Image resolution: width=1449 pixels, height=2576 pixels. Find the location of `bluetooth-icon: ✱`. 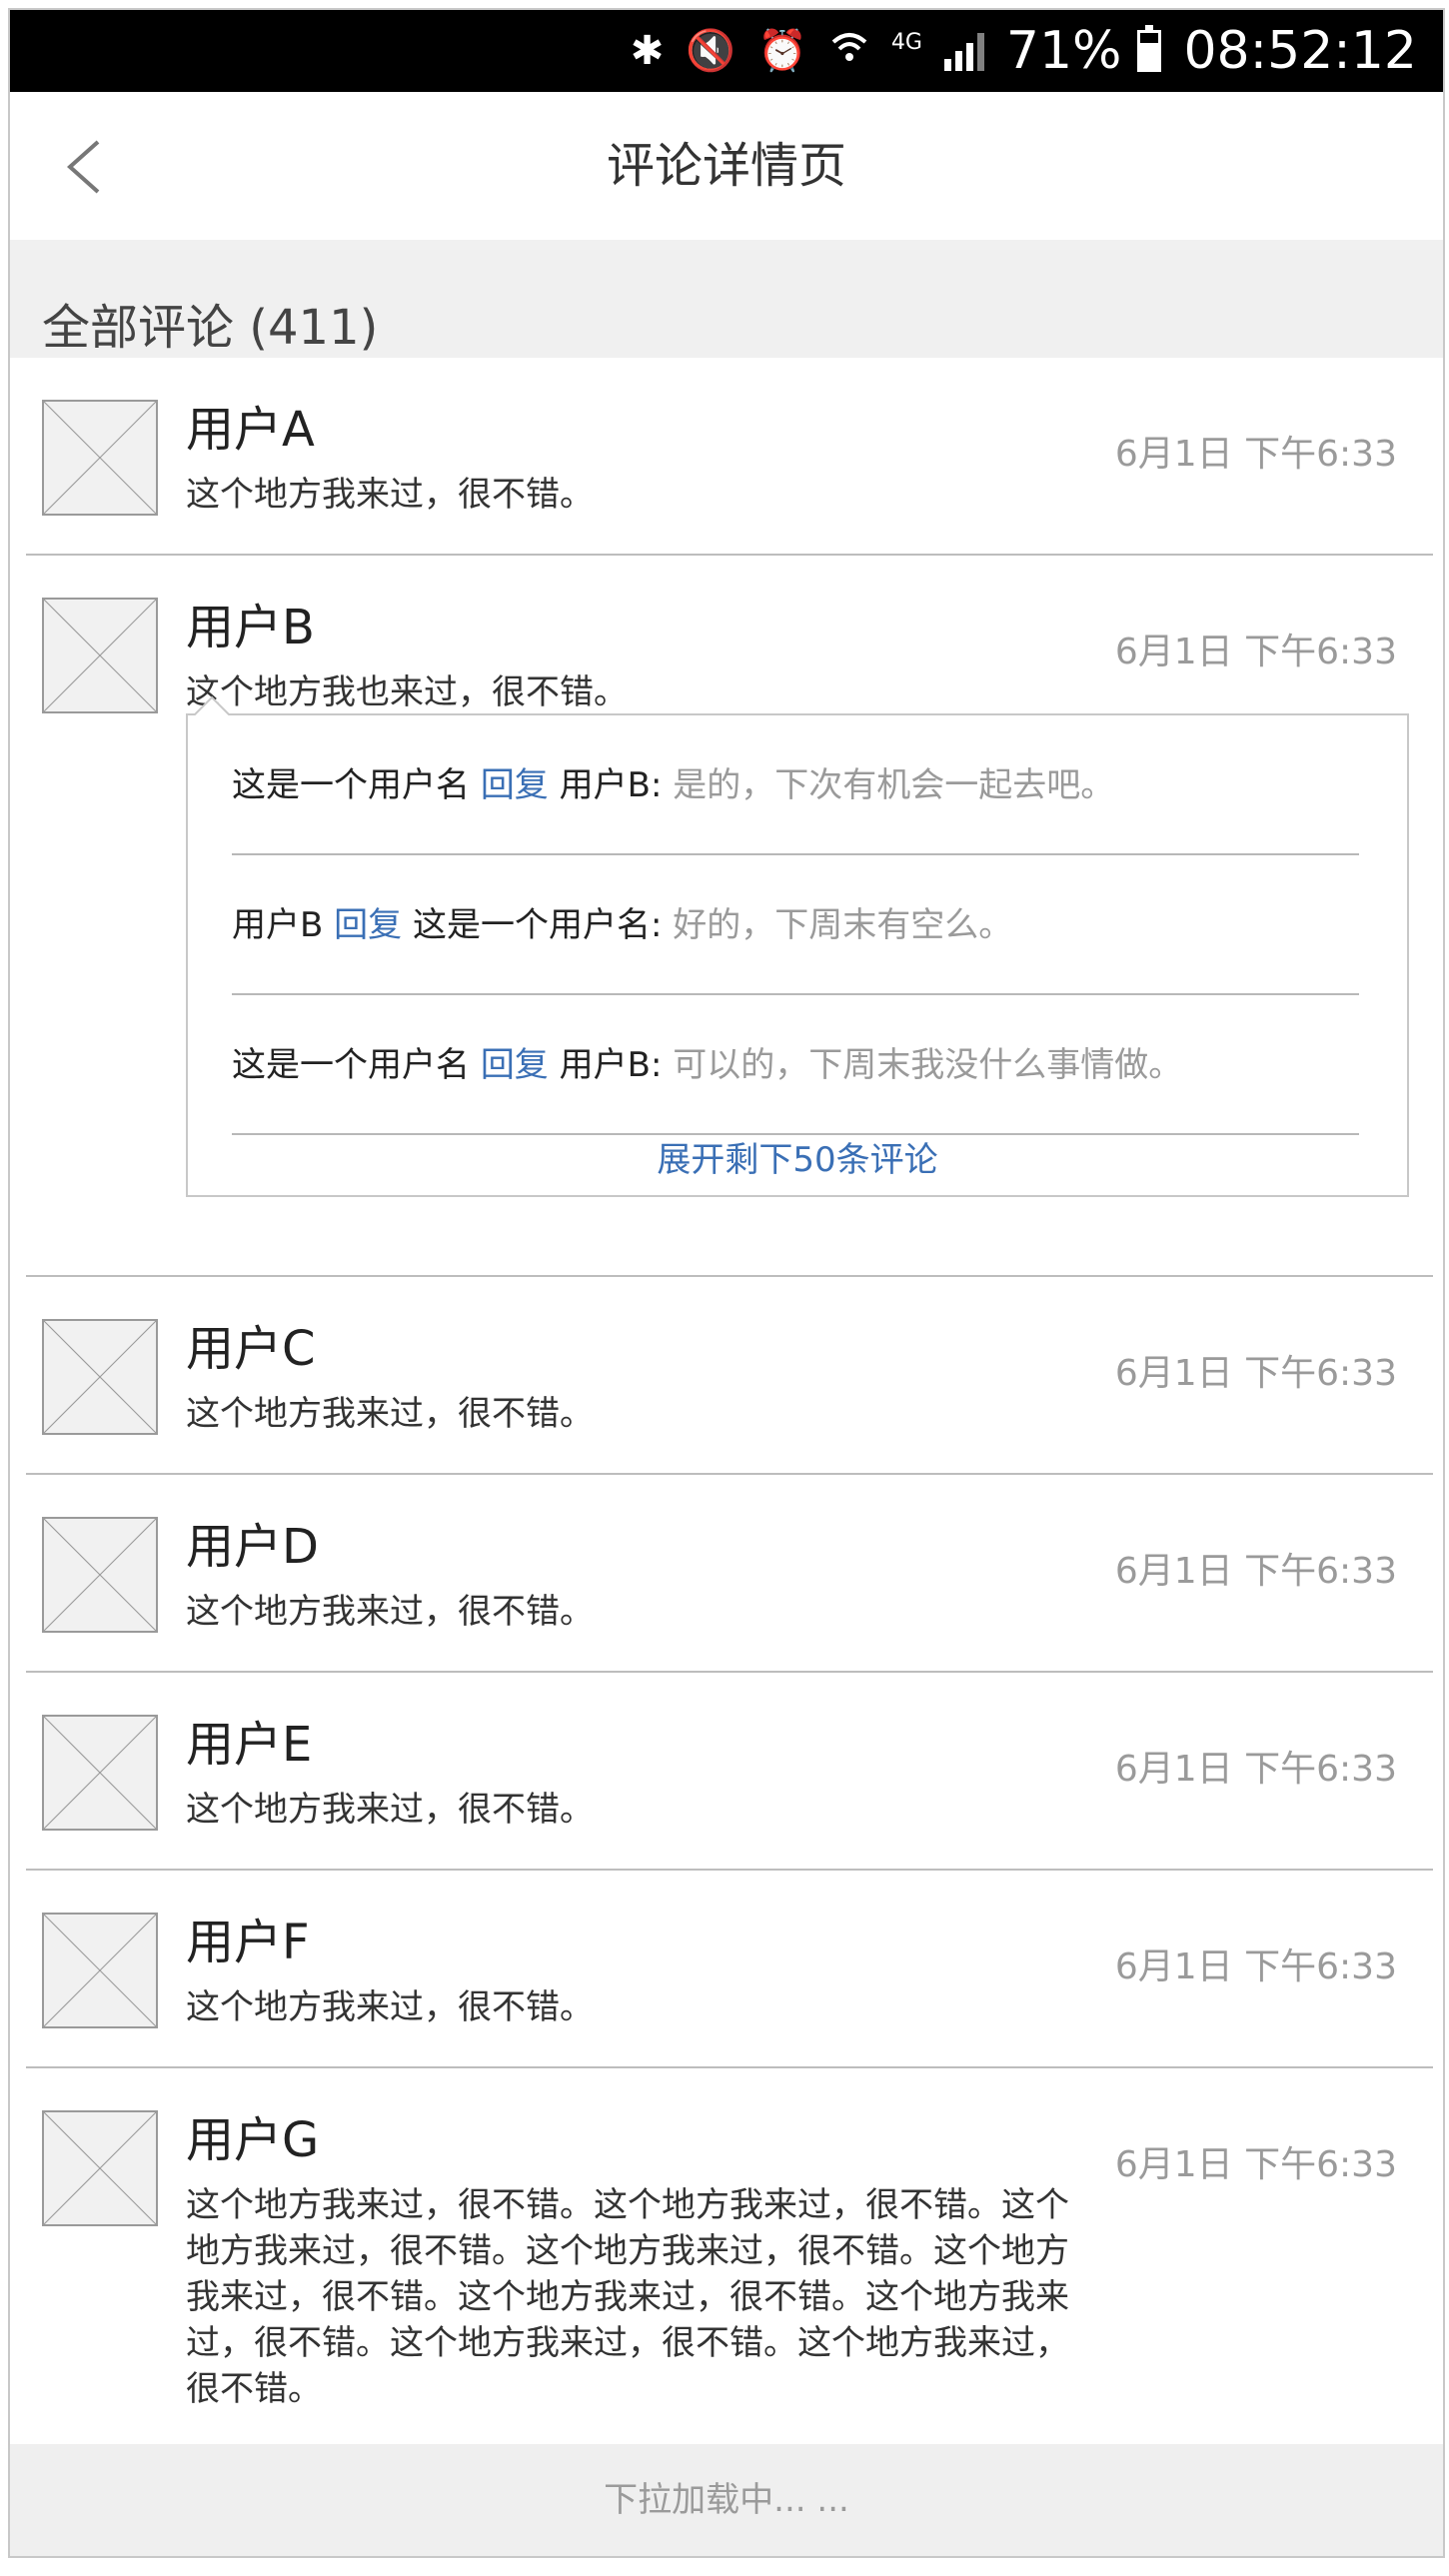

bluetooth-icon: ✱ is located at coordinates (647, 51).